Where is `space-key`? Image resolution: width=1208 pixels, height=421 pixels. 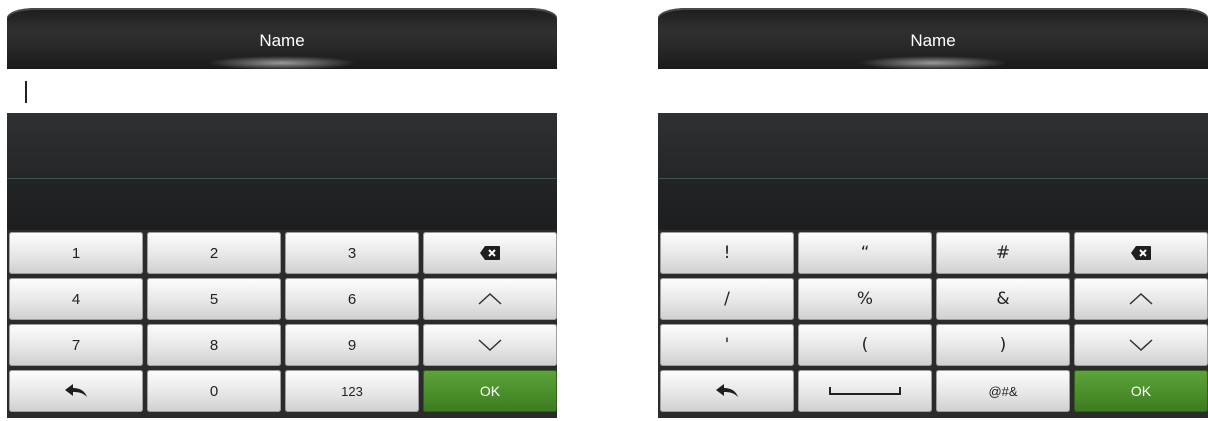
space-key is located at coordinates (865, 391).